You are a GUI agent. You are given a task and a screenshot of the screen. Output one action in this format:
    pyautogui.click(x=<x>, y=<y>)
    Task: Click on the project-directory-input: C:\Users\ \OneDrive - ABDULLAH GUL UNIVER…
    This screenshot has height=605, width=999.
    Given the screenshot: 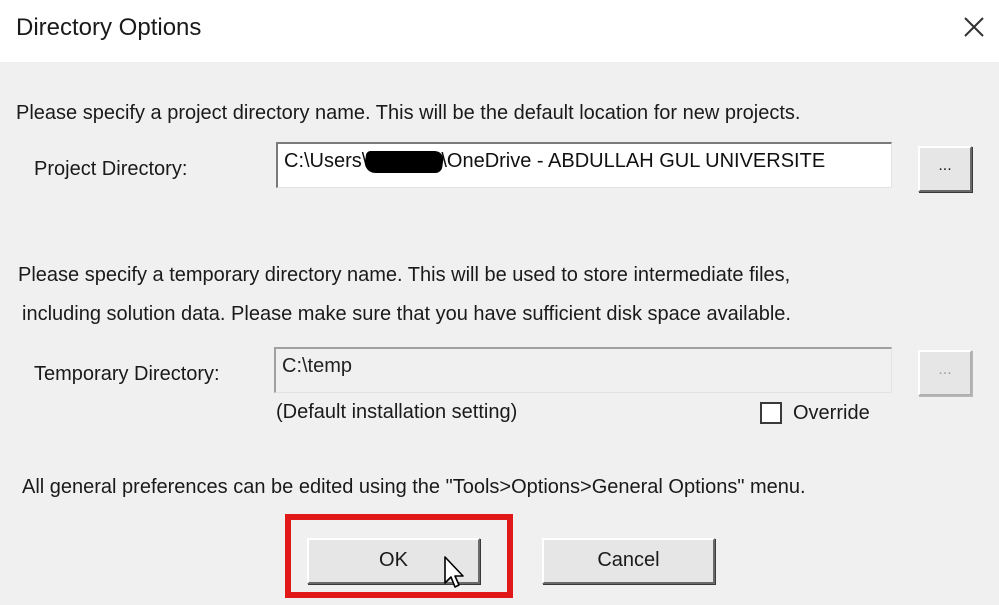 What is the action you would take?
    pyautogui.click(x=584, y=165)
    